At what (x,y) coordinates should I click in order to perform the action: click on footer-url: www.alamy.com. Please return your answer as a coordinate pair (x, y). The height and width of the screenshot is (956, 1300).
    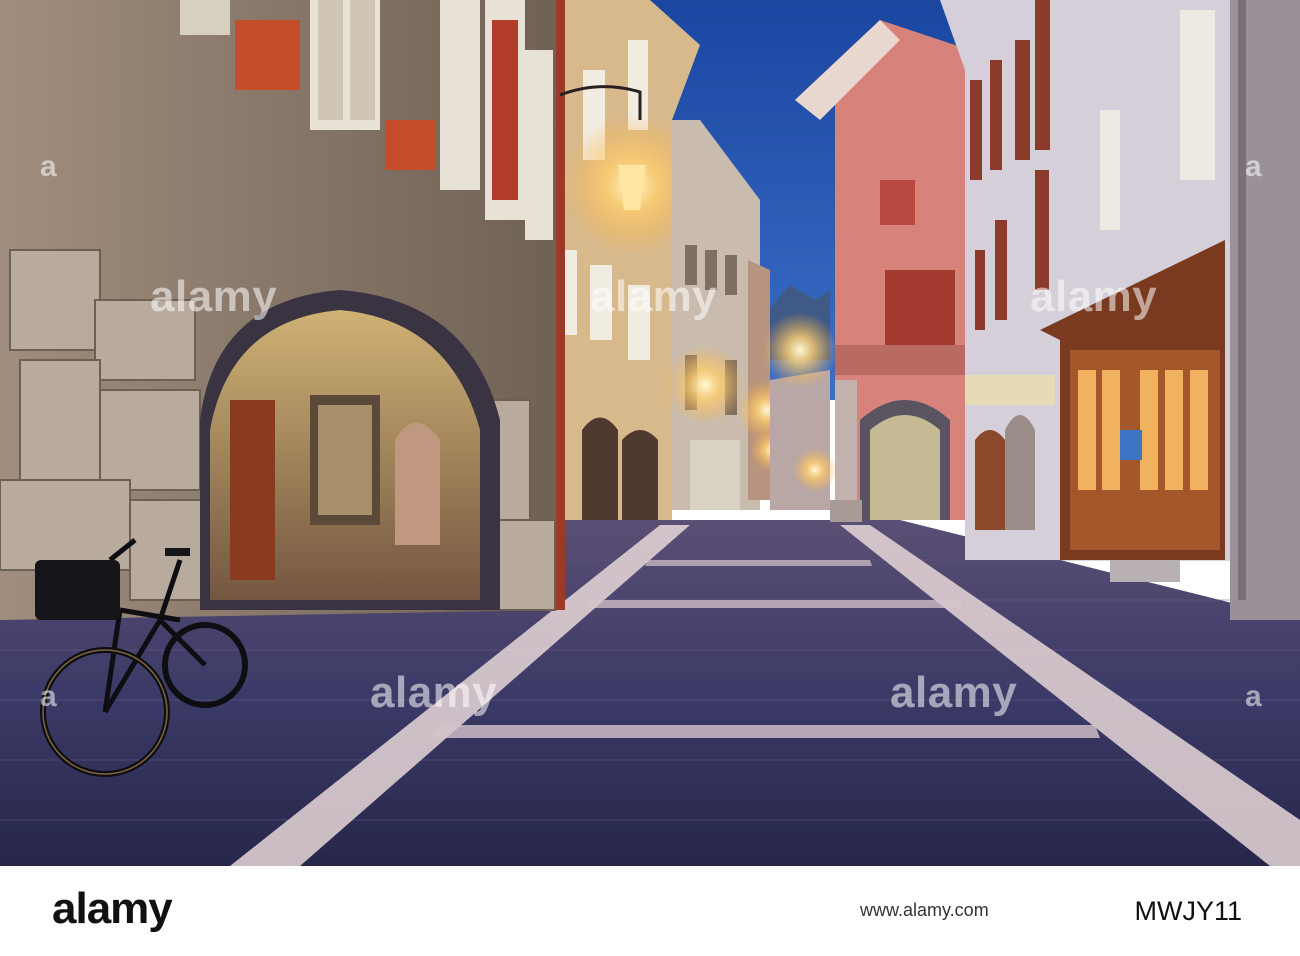
    Looking at the image, I should click on (924, 910).